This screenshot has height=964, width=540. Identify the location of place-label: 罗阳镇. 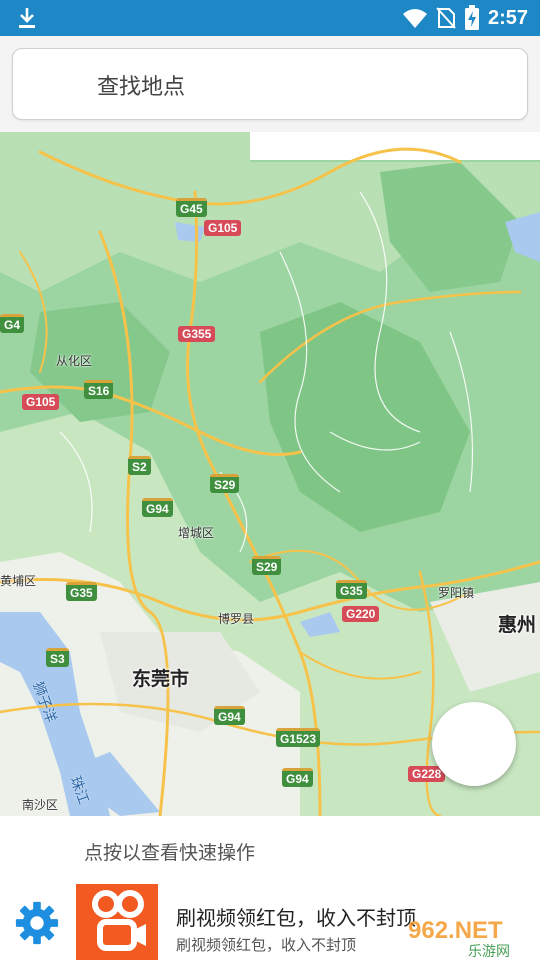
(456, 593).